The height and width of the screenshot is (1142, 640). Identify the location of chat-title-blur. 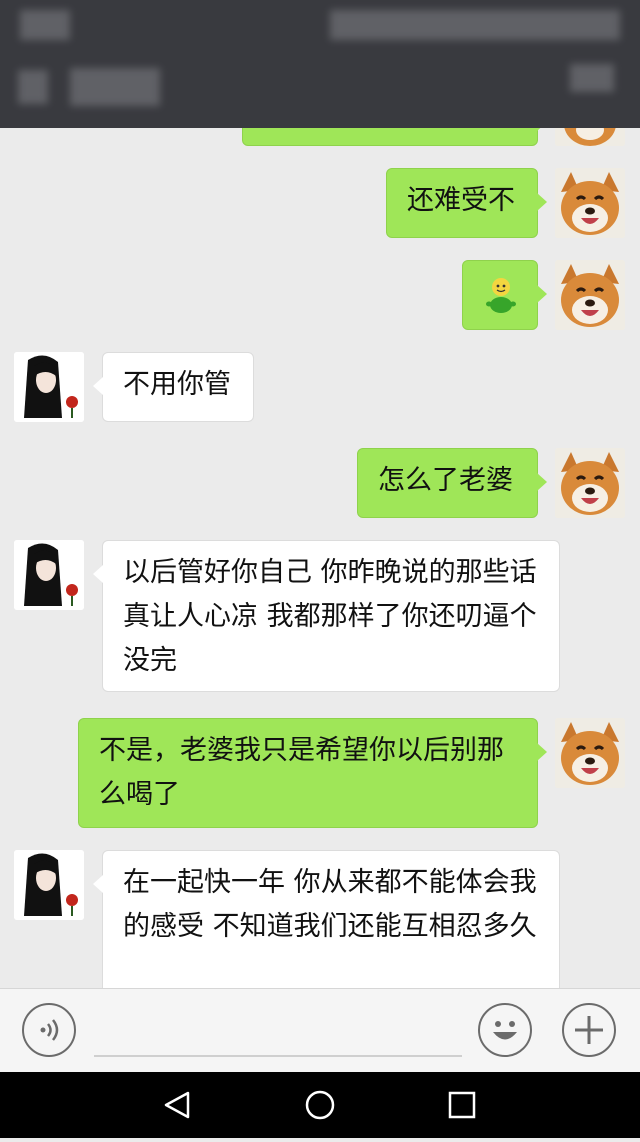
(115, 87).